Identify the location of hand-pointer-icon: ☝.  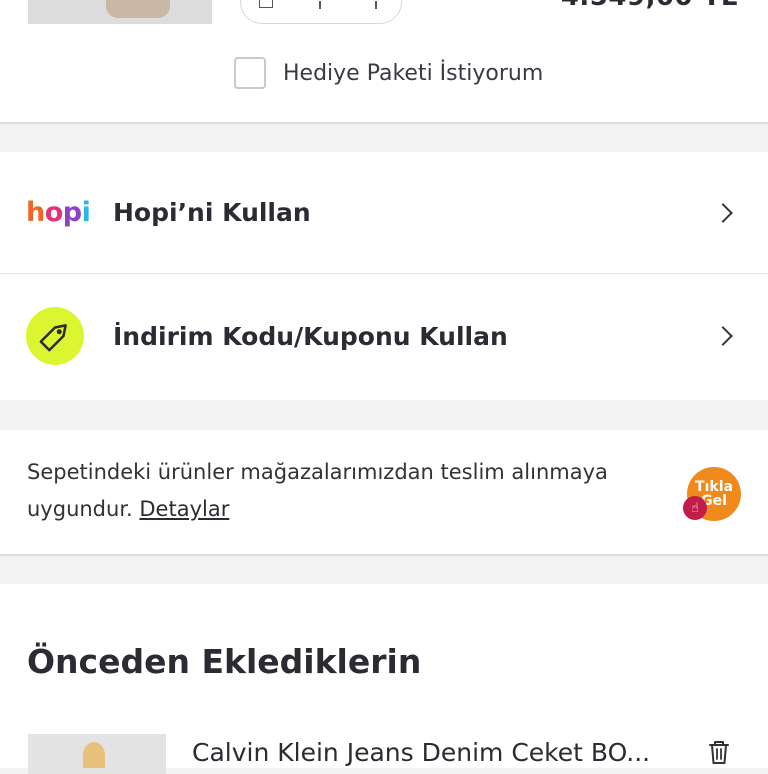
(695, 508).